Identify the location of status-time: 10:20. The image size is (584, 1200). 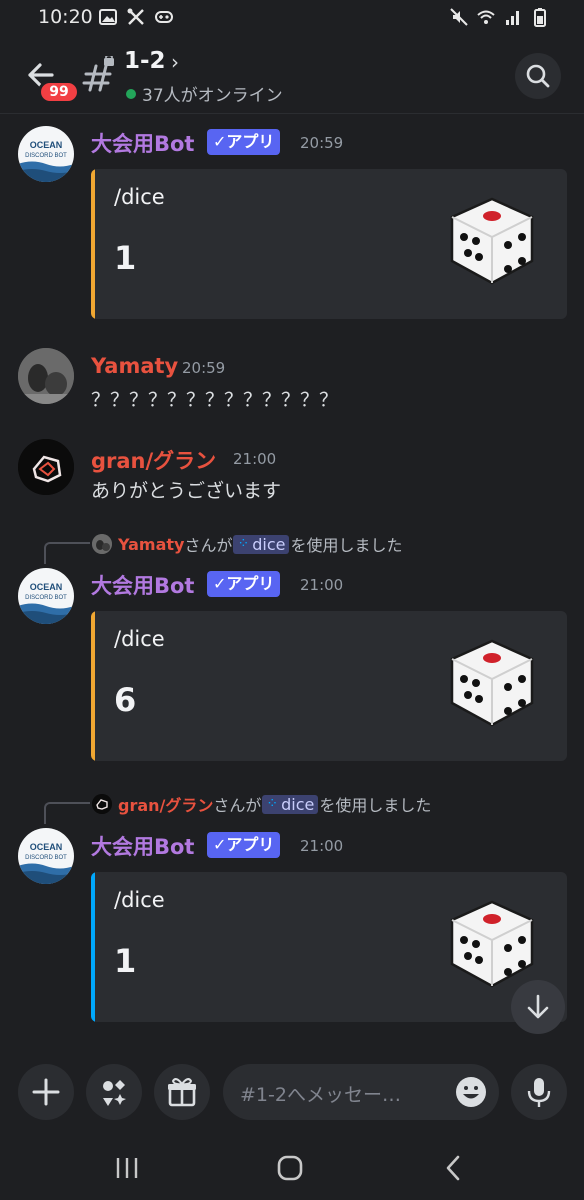
(65, 17).